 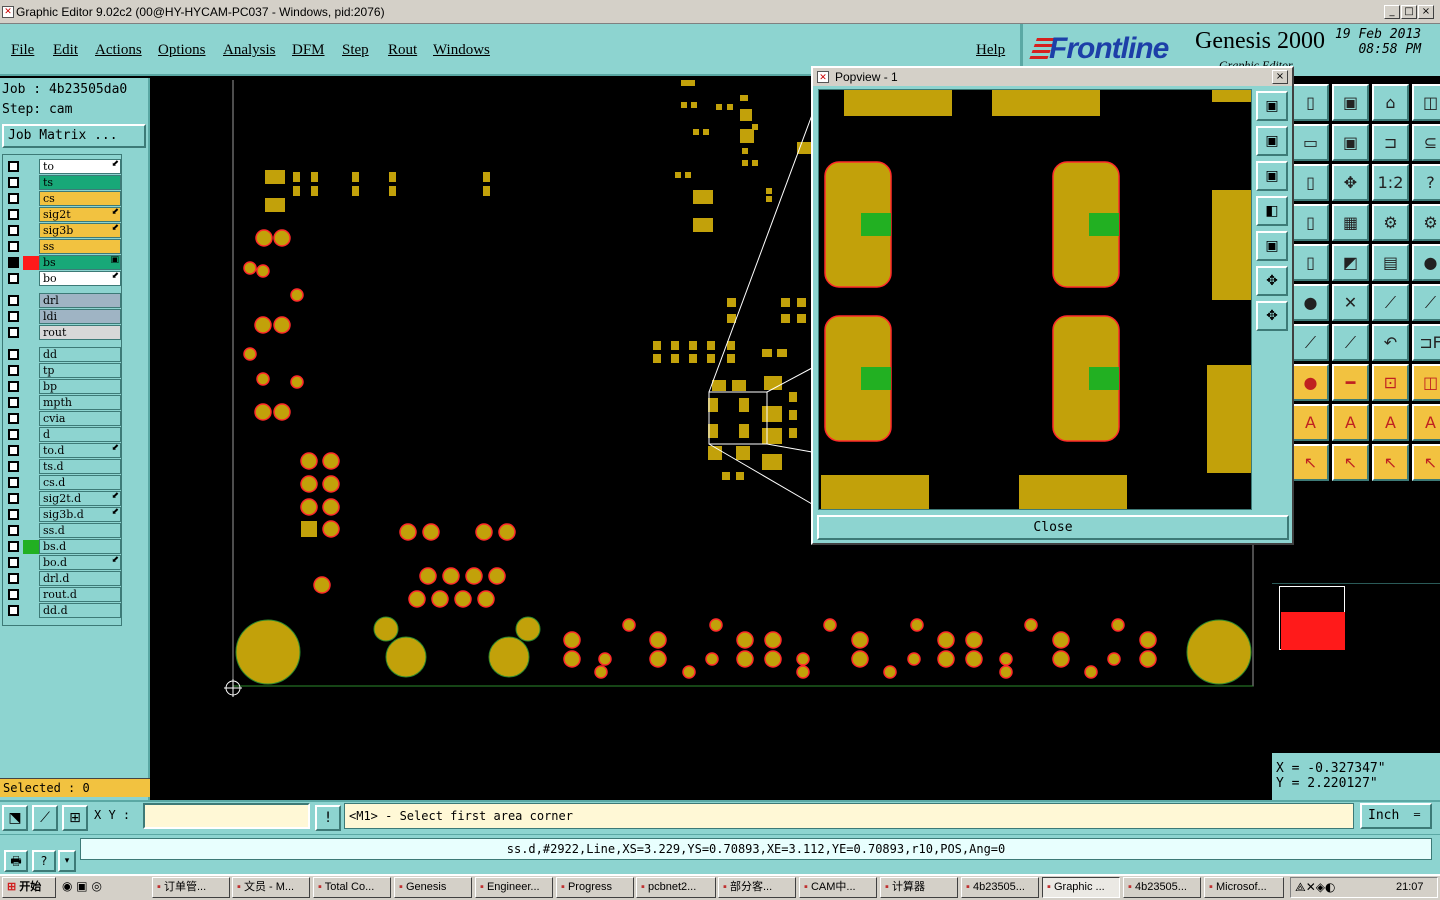 I want to click on quicklaunch-icons: ◉ ▣ ◎, so click(x=102, y=888).